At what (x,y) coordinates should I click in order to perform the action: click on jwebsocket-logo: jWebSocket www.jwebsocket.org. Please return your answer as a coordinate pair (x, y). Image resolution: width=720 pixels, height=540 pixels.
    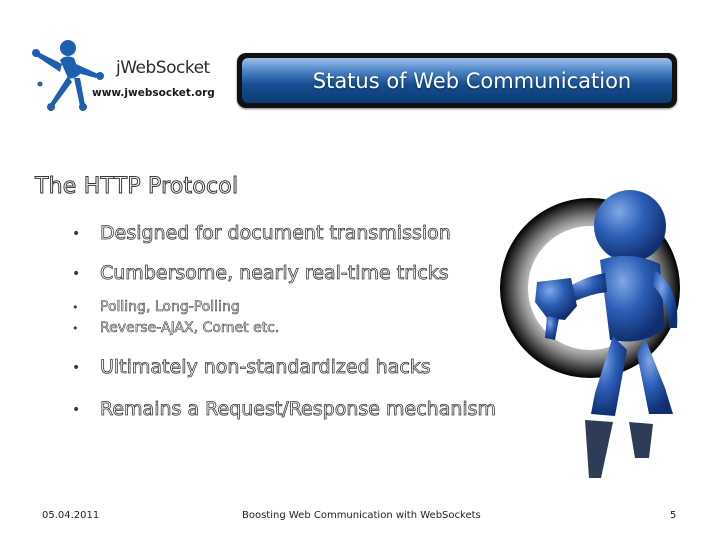
    Looking at the image, I should click on (122, 74).